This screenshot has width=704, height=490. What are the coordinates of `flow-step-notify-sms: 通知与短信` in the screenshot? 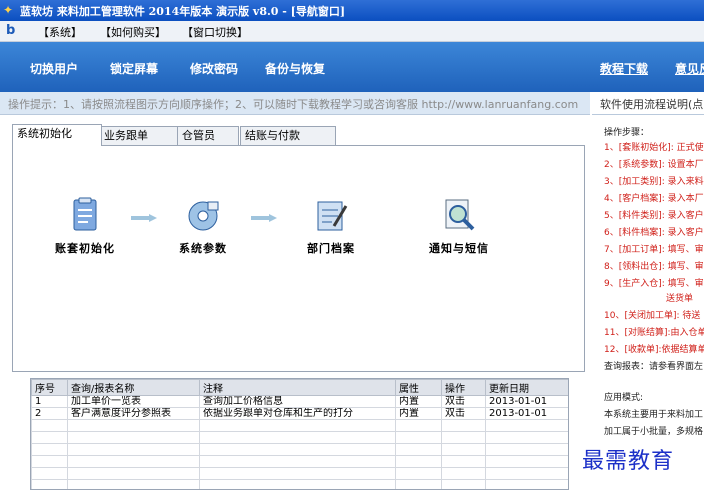 It's located at (459, 226).